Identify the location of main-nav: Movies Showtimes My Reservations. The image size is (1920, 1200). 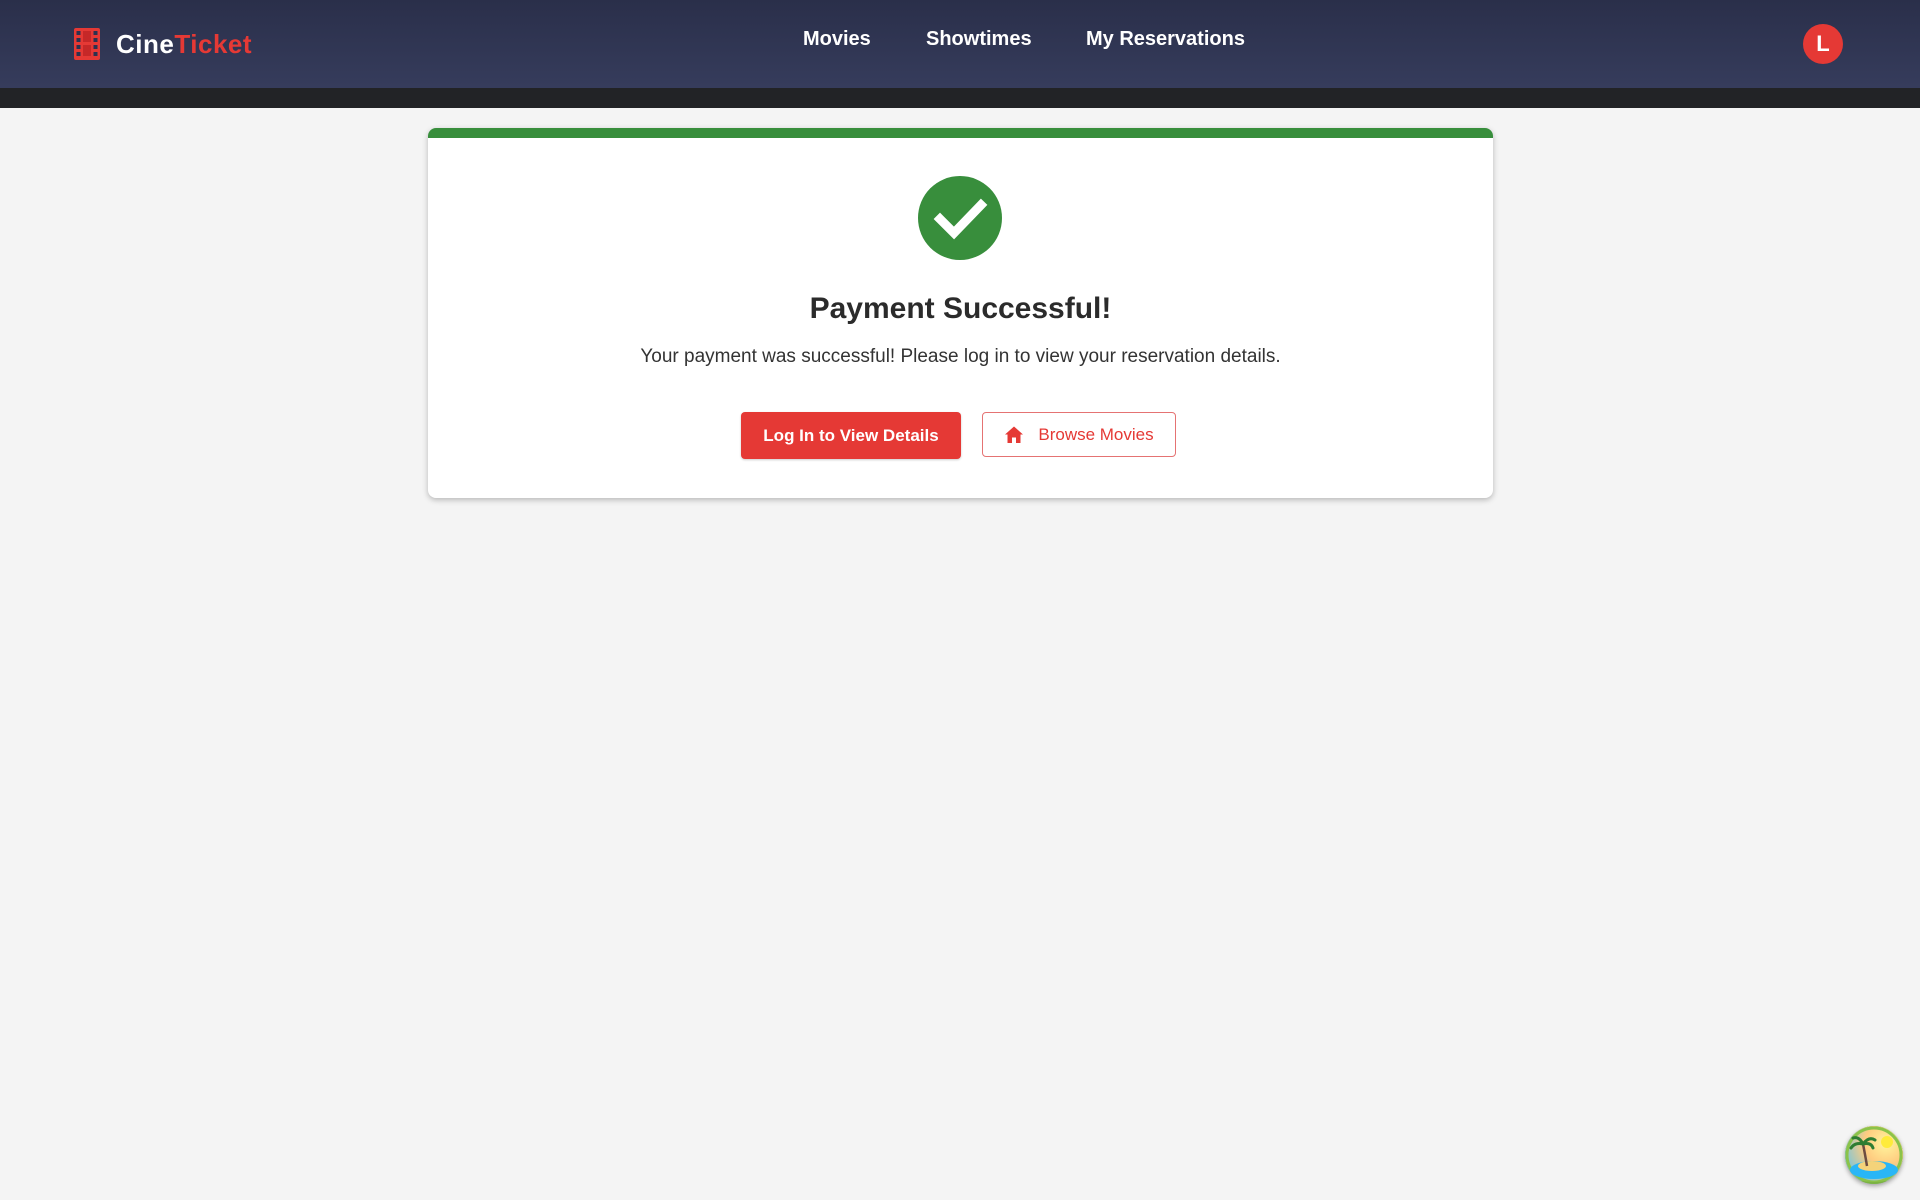
(960, 43).